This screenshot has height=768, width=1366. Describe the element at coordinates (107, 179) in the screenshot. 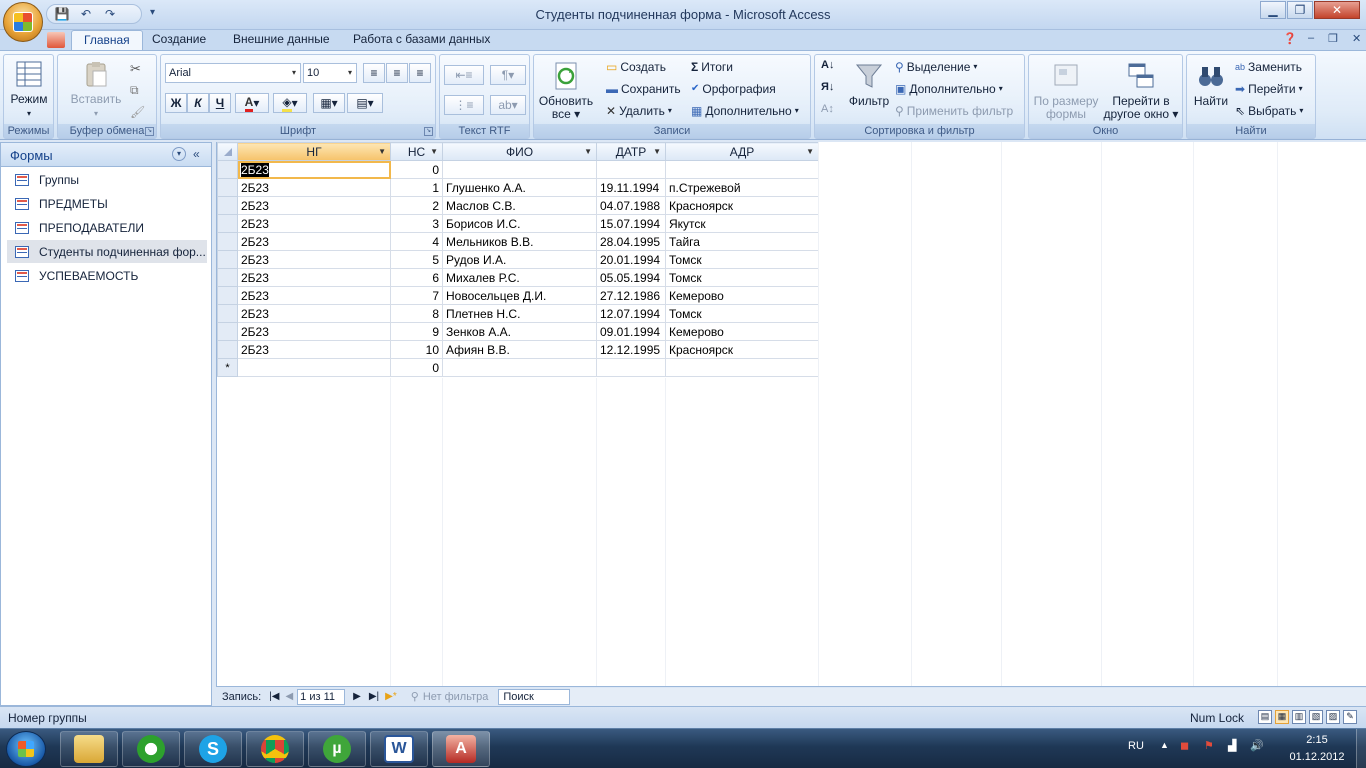

I see `nav-item-groups: Группы` at that location.